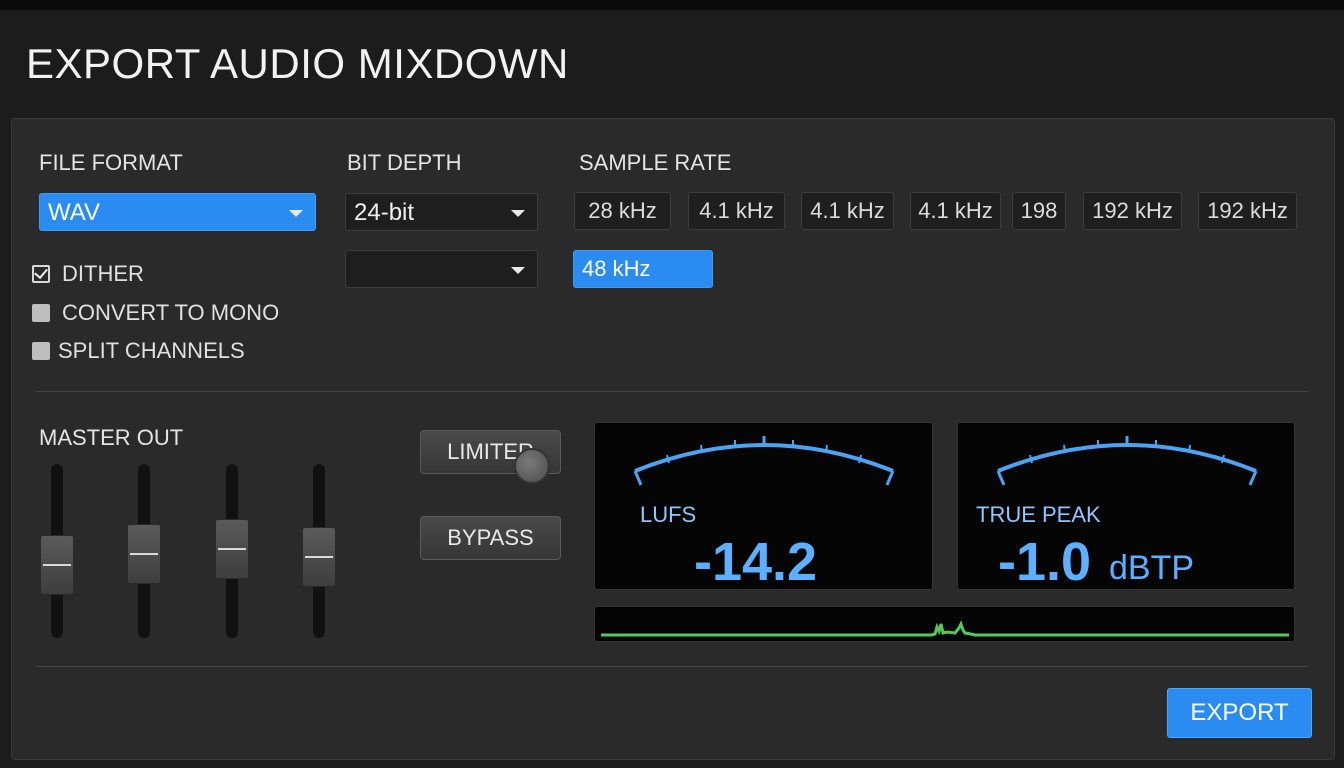 This screenshot has height=768, width=1344. What do you see at coordinates (111, 437) in the screenshot?
I see `master-out-label: MASTER OUT` at bounding box center [111, 437].